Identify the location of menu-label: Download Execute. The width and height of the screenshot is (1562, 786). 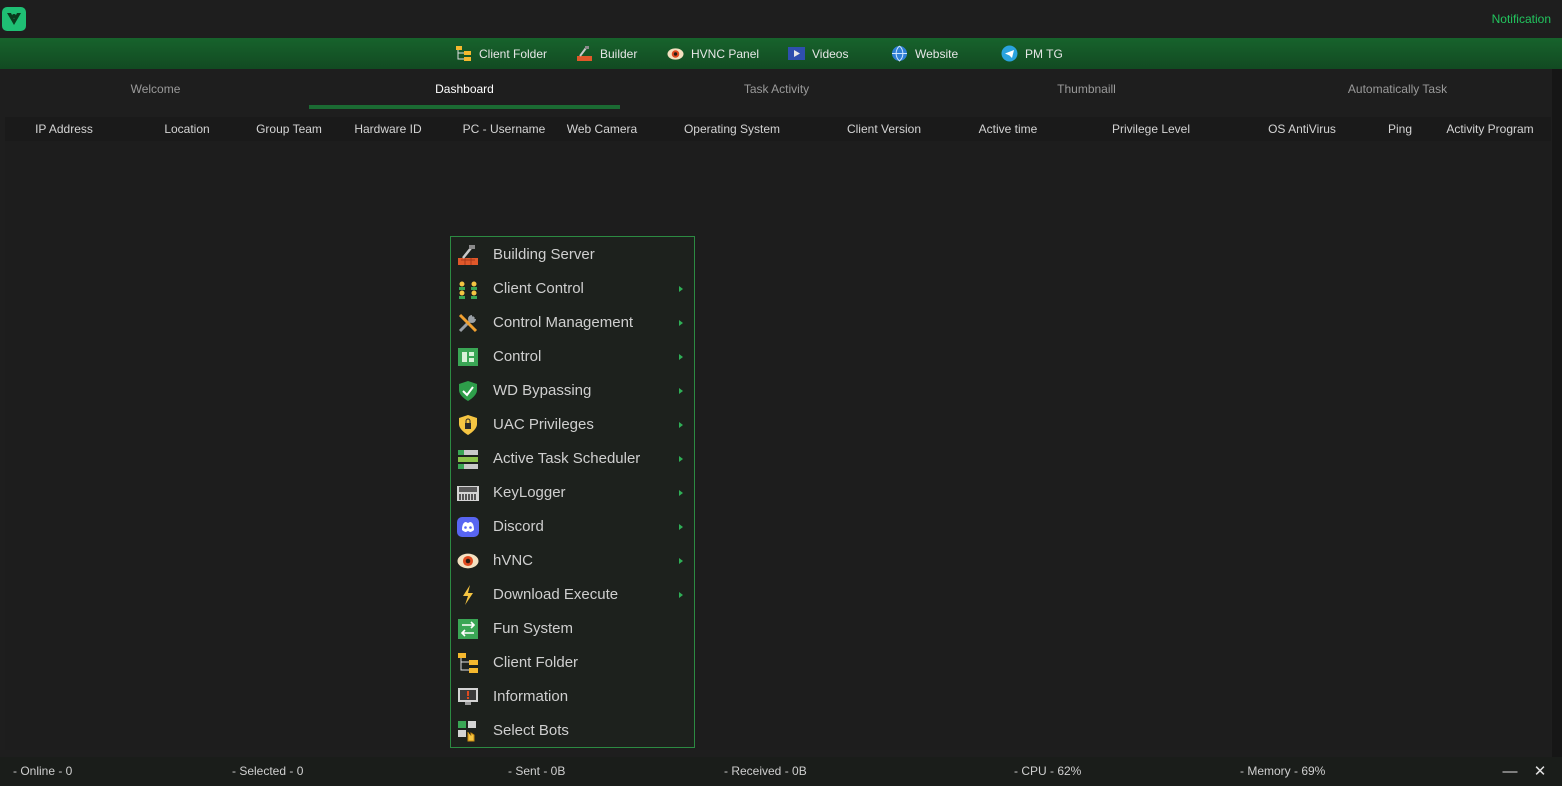
(556, 594).